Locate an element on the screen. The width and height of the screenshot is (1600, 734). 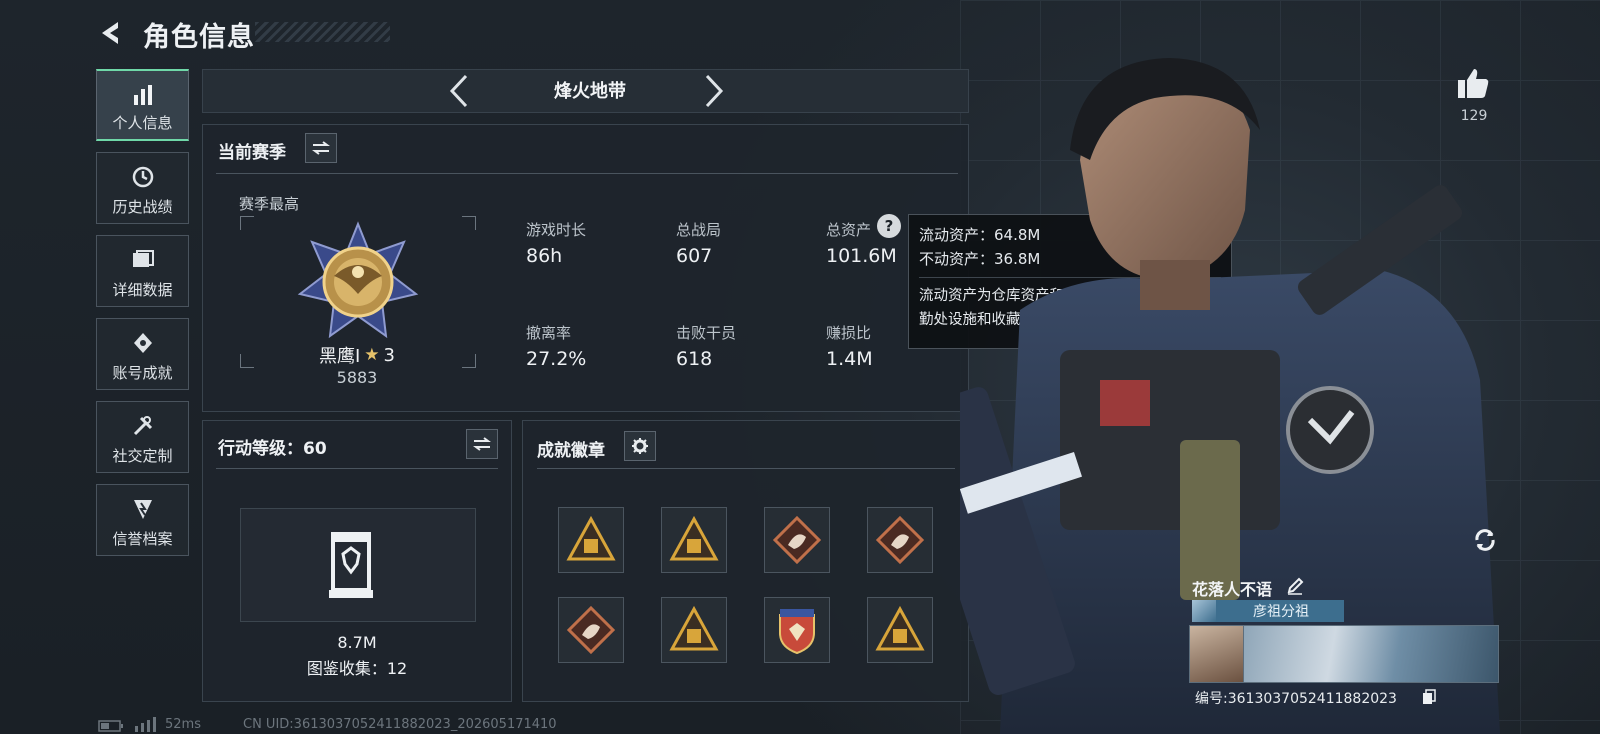
sidebar-item-credit: 信誉档案 is located at coordinates (142, 520).